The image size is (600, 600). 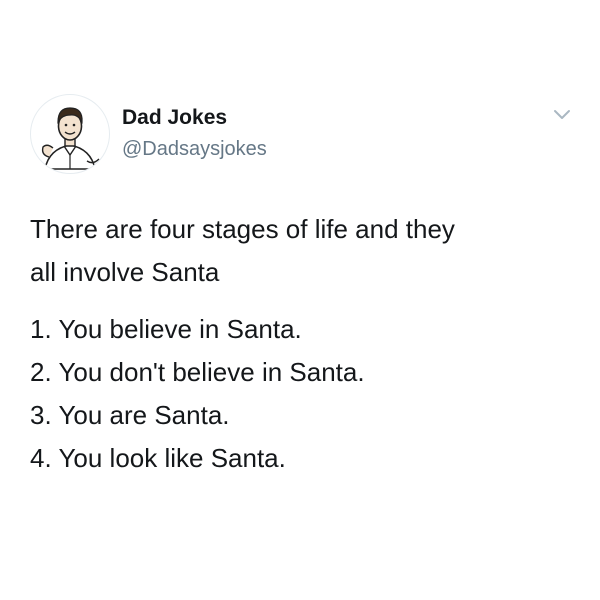 I want to click on author-handle: @Dadsaysjokes, so click(x=194, y=149).